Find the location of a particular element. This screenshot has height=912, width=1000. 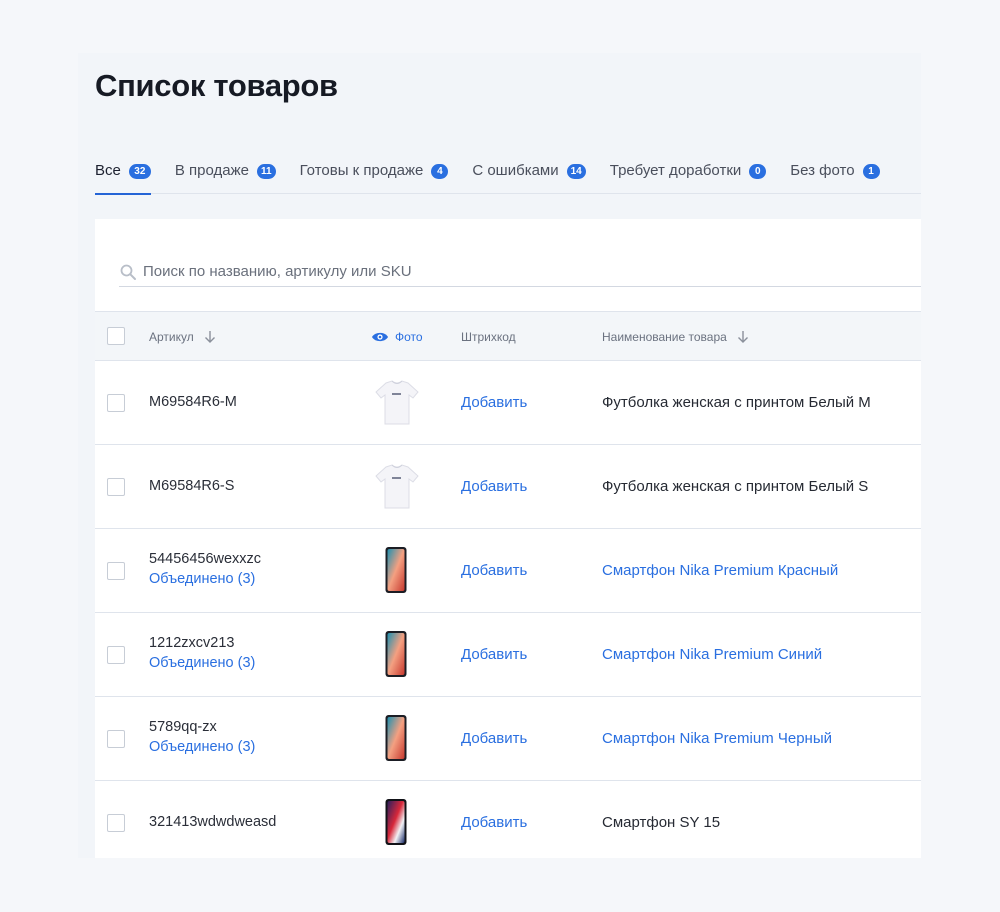

column-label: Наименование товара is located at coordinates (664, 337).